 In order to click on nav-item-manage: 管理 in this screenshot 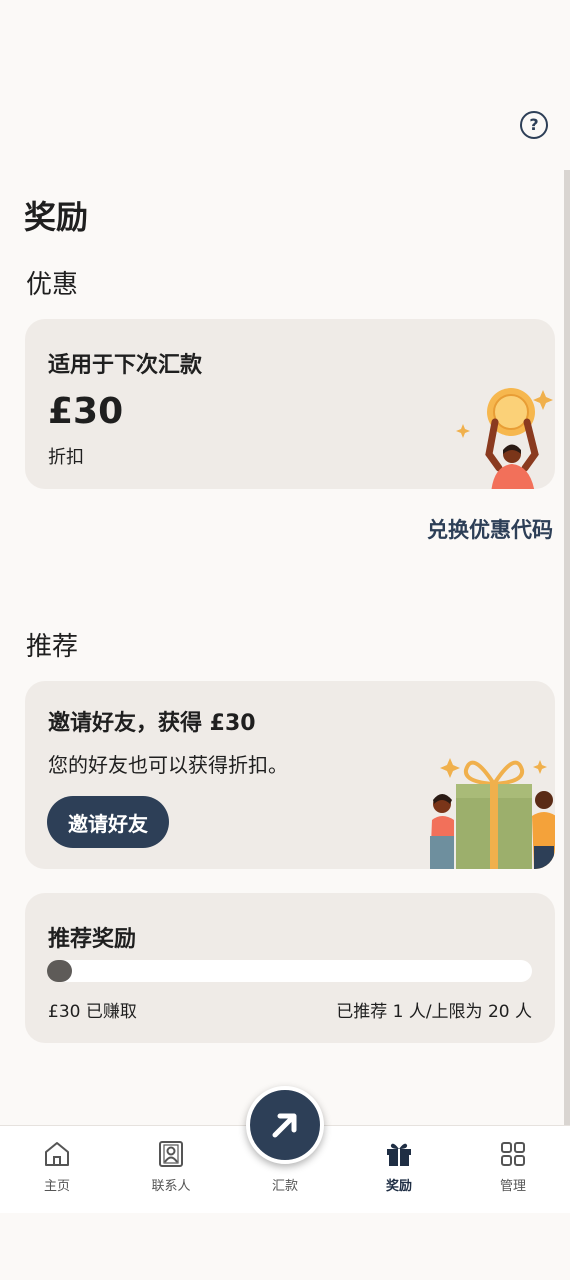, I will do `click(513, 1170)`.